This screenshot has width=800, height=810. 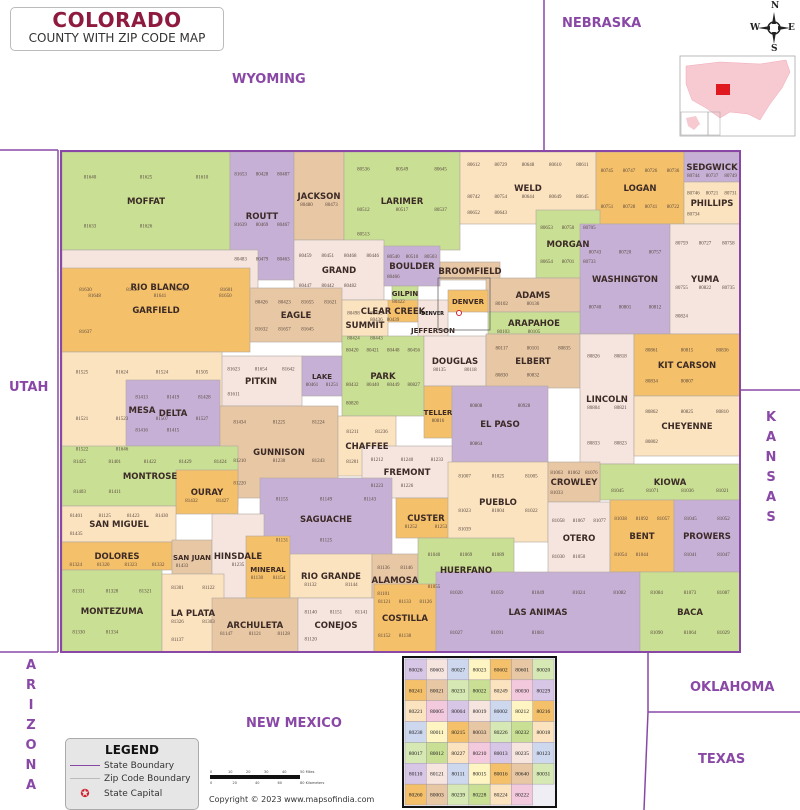 I want to click on inset-zip-label: 80027, so click(x=458, y=670).